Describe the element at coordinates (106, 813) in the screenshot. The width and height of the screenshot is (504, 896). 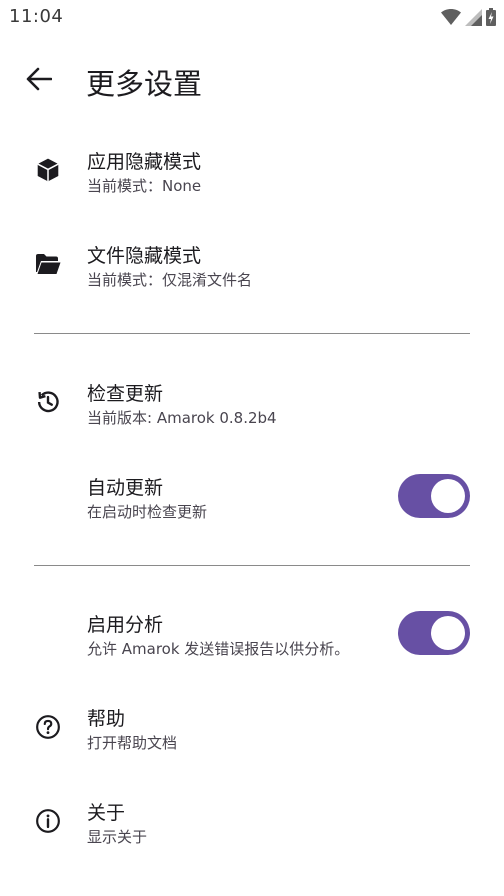
I see `pref-title: 关于` at that location.